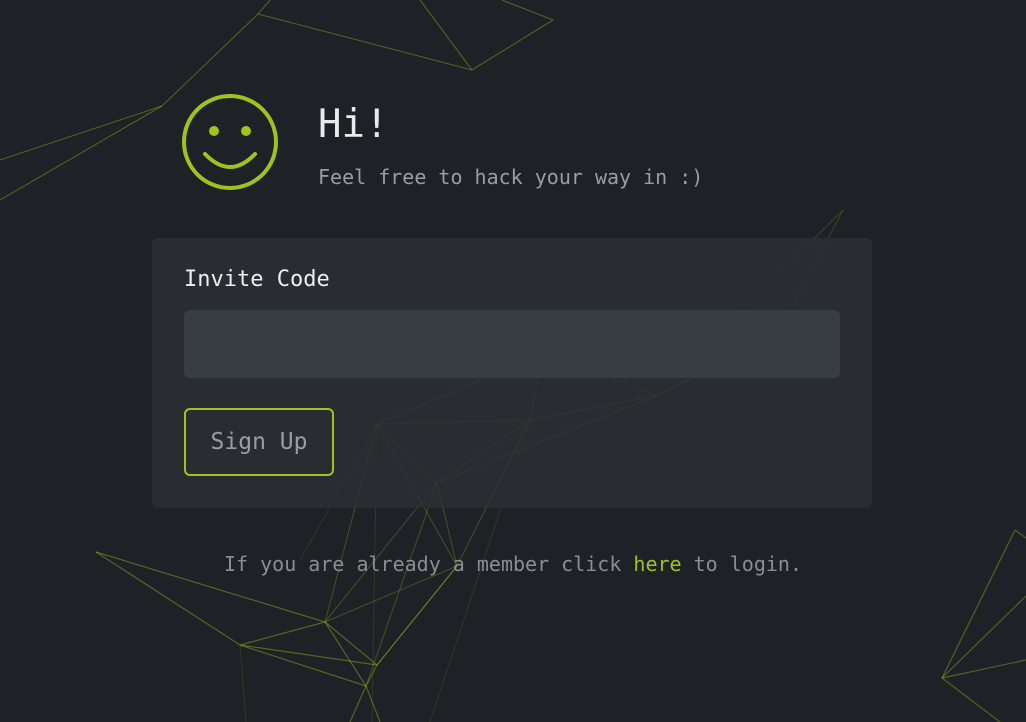 The width and height of the screenshot is (1026, 722). What do you see at coordinates (257, 279) in the screenshot?
I see `invite-code-label: Invite Code` at bounding box center [257, 279].